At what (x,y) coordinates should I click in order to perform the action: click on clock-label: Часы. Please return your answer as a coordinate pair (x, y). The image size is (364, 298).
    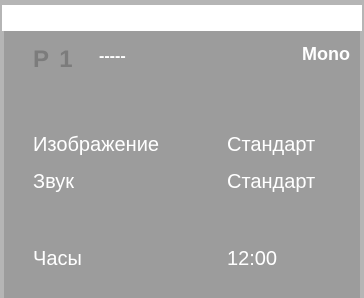
    Looking at the image, I should click on (57, 259).